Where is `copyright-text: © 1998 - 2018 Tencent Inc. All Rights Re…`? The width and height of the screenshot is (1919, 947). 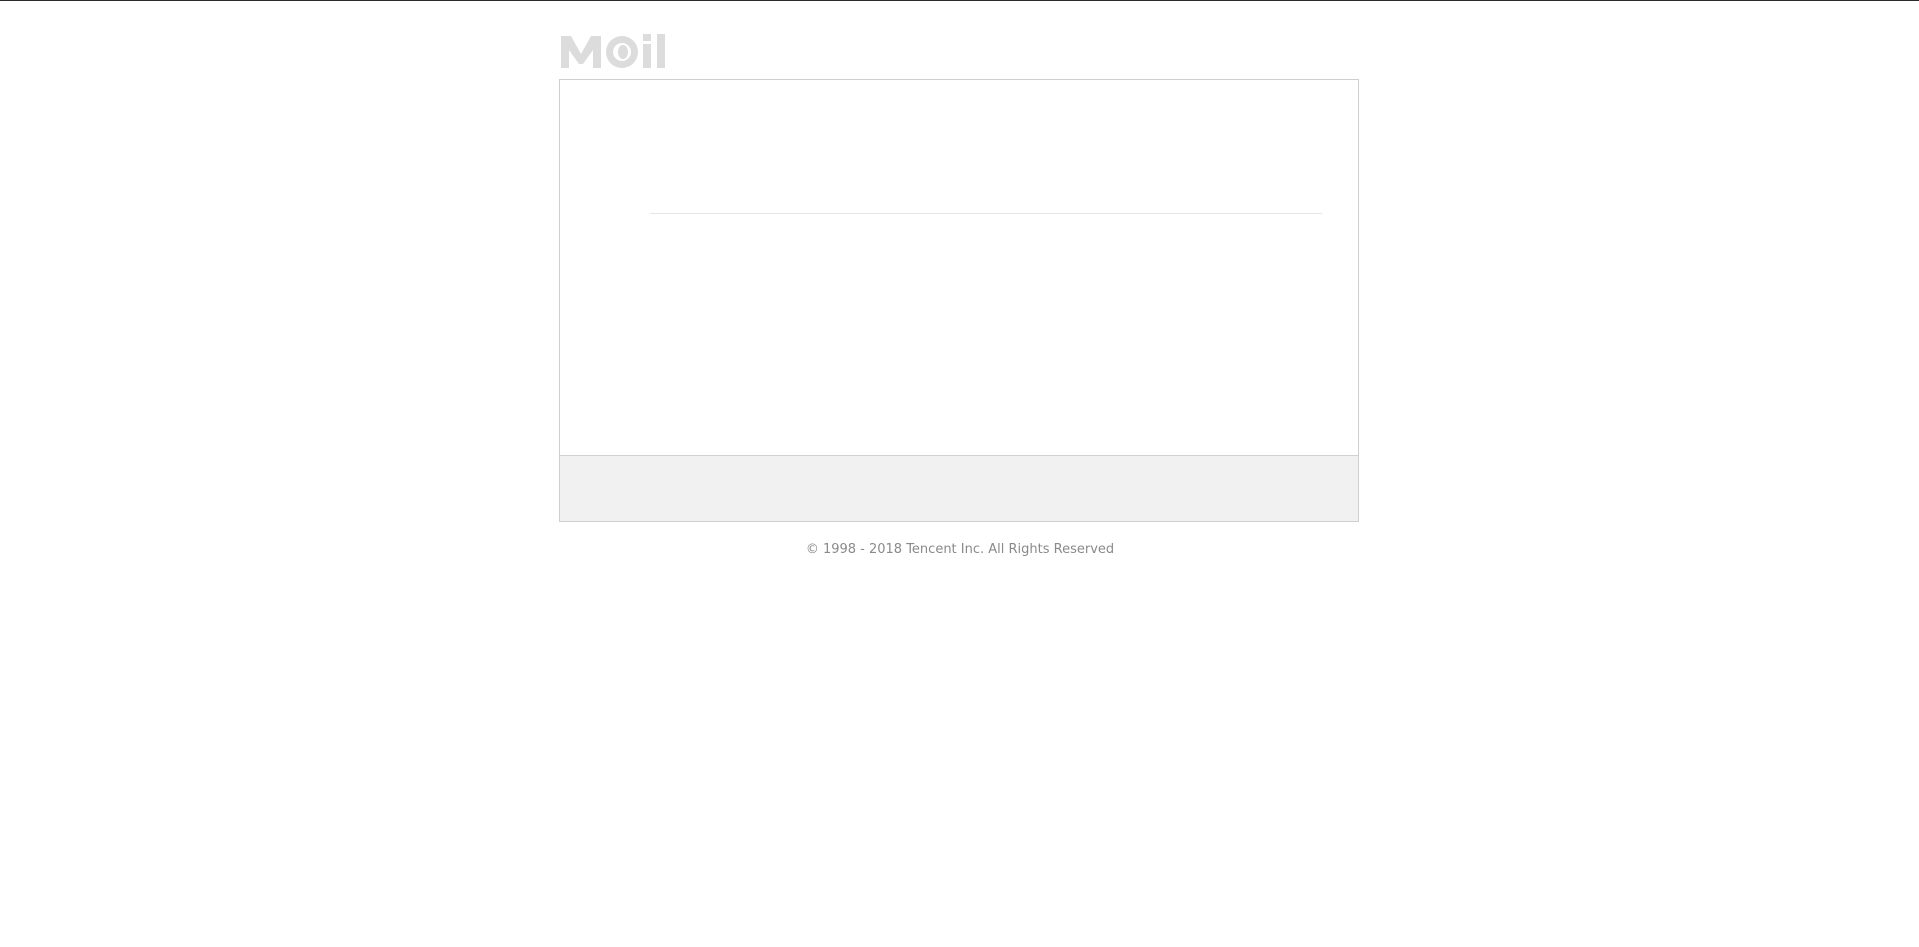 copyright-text: © 1998 - 2018 Tencent Inc. All Rights Re… is located at coordinates (960, 549).